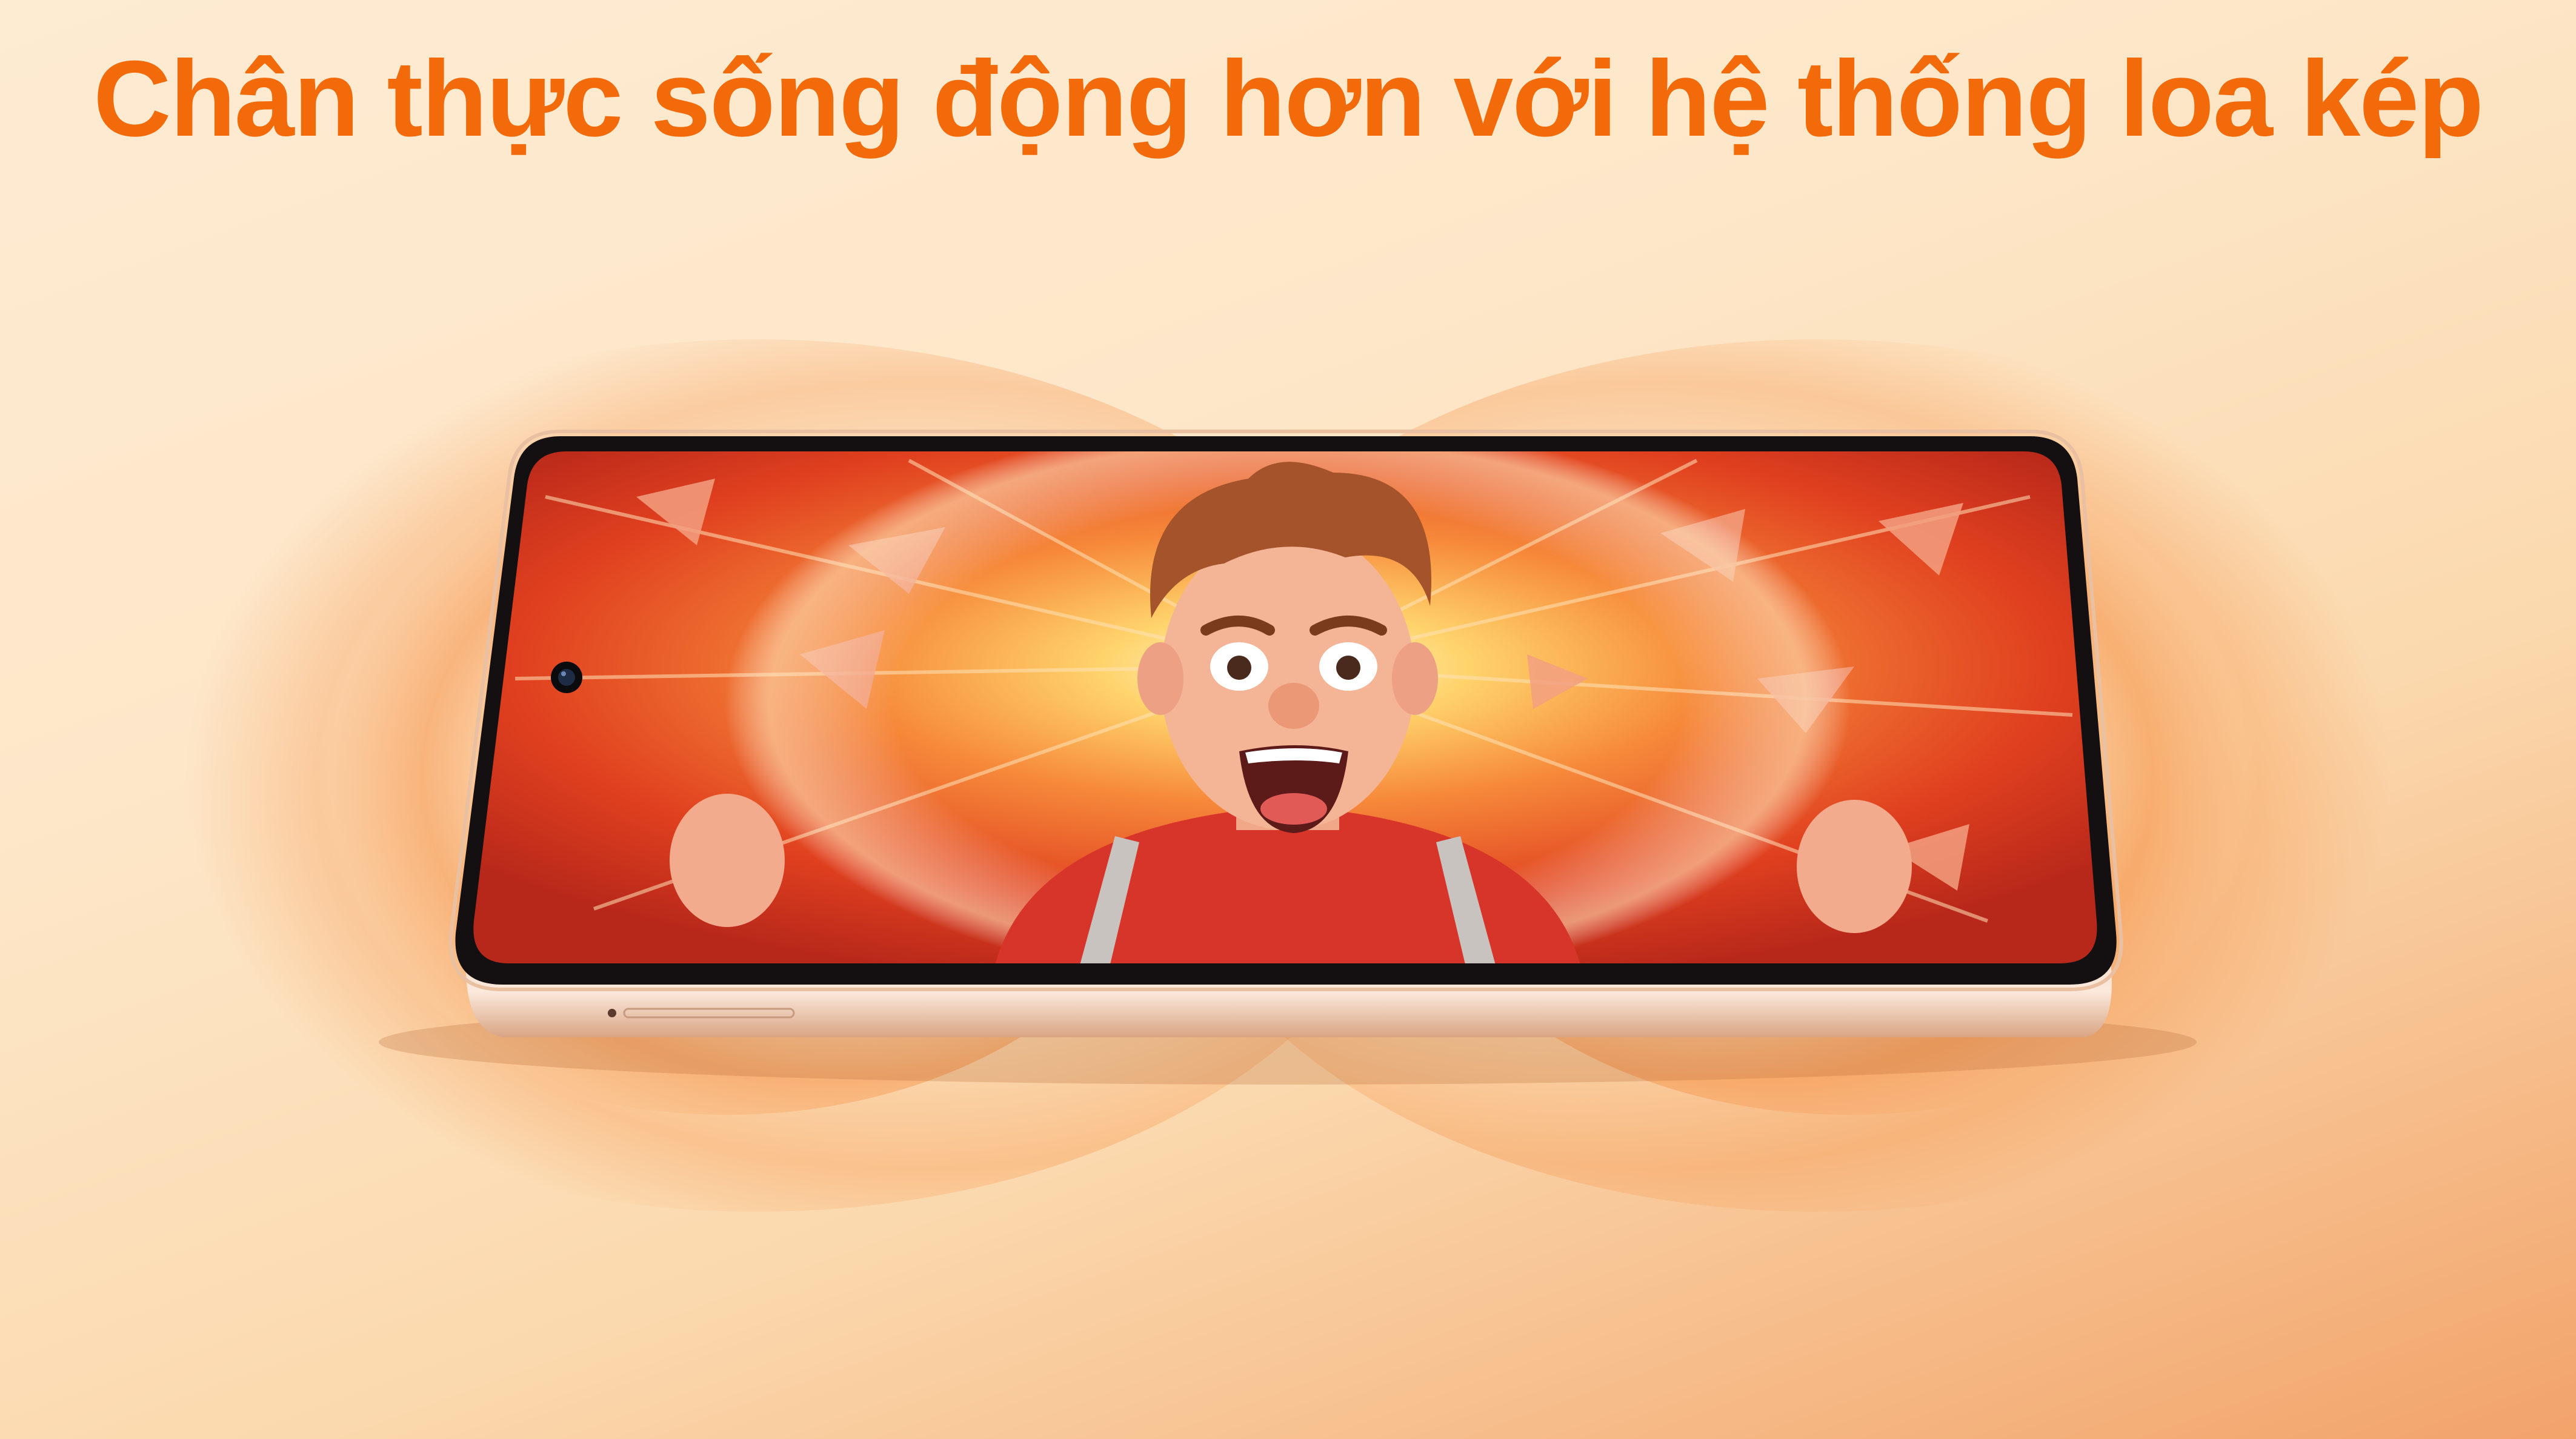 The height and width of the screenshot is (1439, 2576). What do you see at coordinates (566, 677) in the screenshot?
I see `camera-lens-icon` at bounding box center [566, 677].